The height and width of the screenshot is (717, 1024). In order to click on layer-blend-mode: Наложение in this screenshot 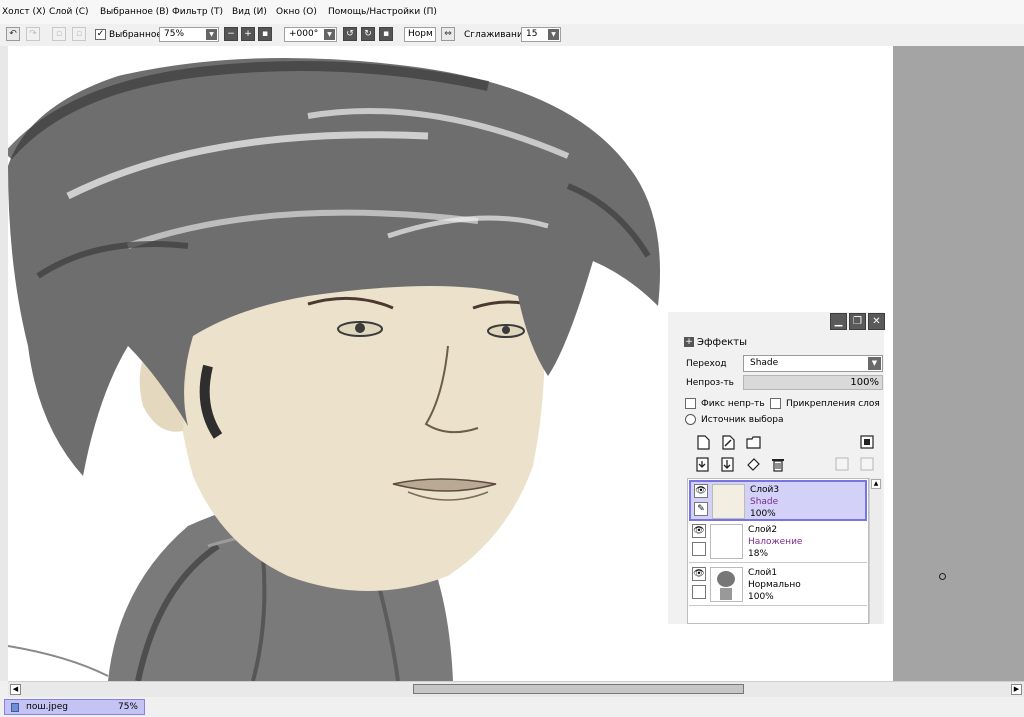, I will do `click(775, 542)`.